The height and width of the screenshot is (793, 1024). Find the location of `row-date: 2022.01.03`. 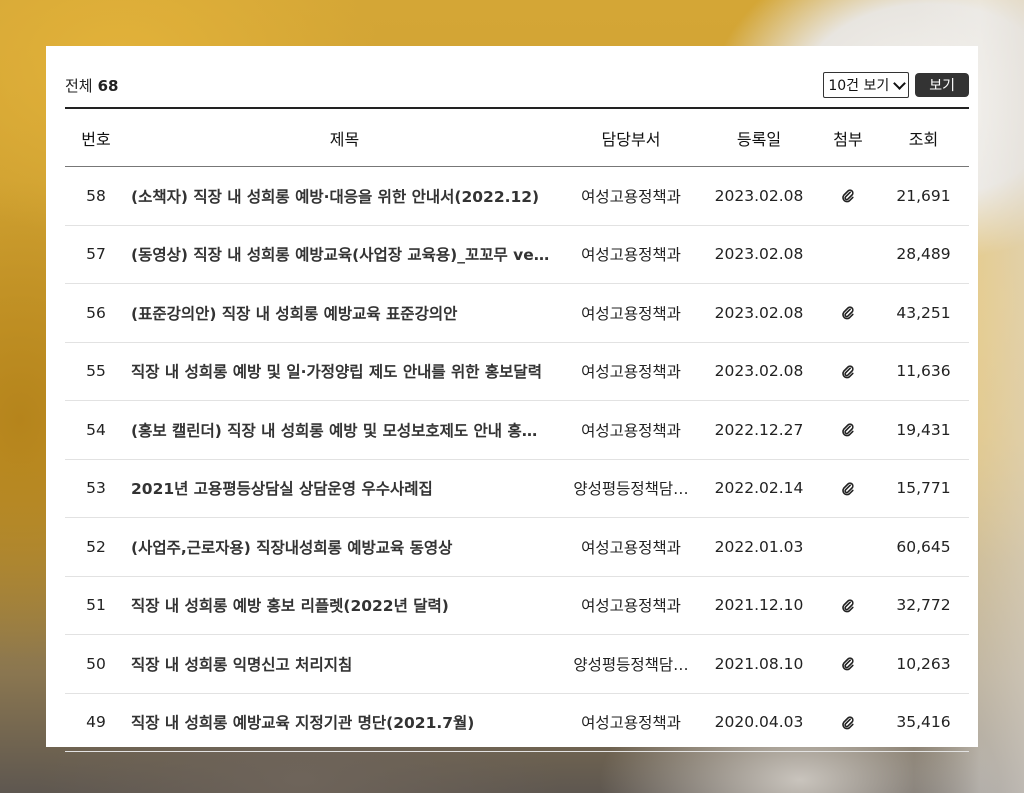

row-date: 2022.01.03 is located at coordinates (759, 546).